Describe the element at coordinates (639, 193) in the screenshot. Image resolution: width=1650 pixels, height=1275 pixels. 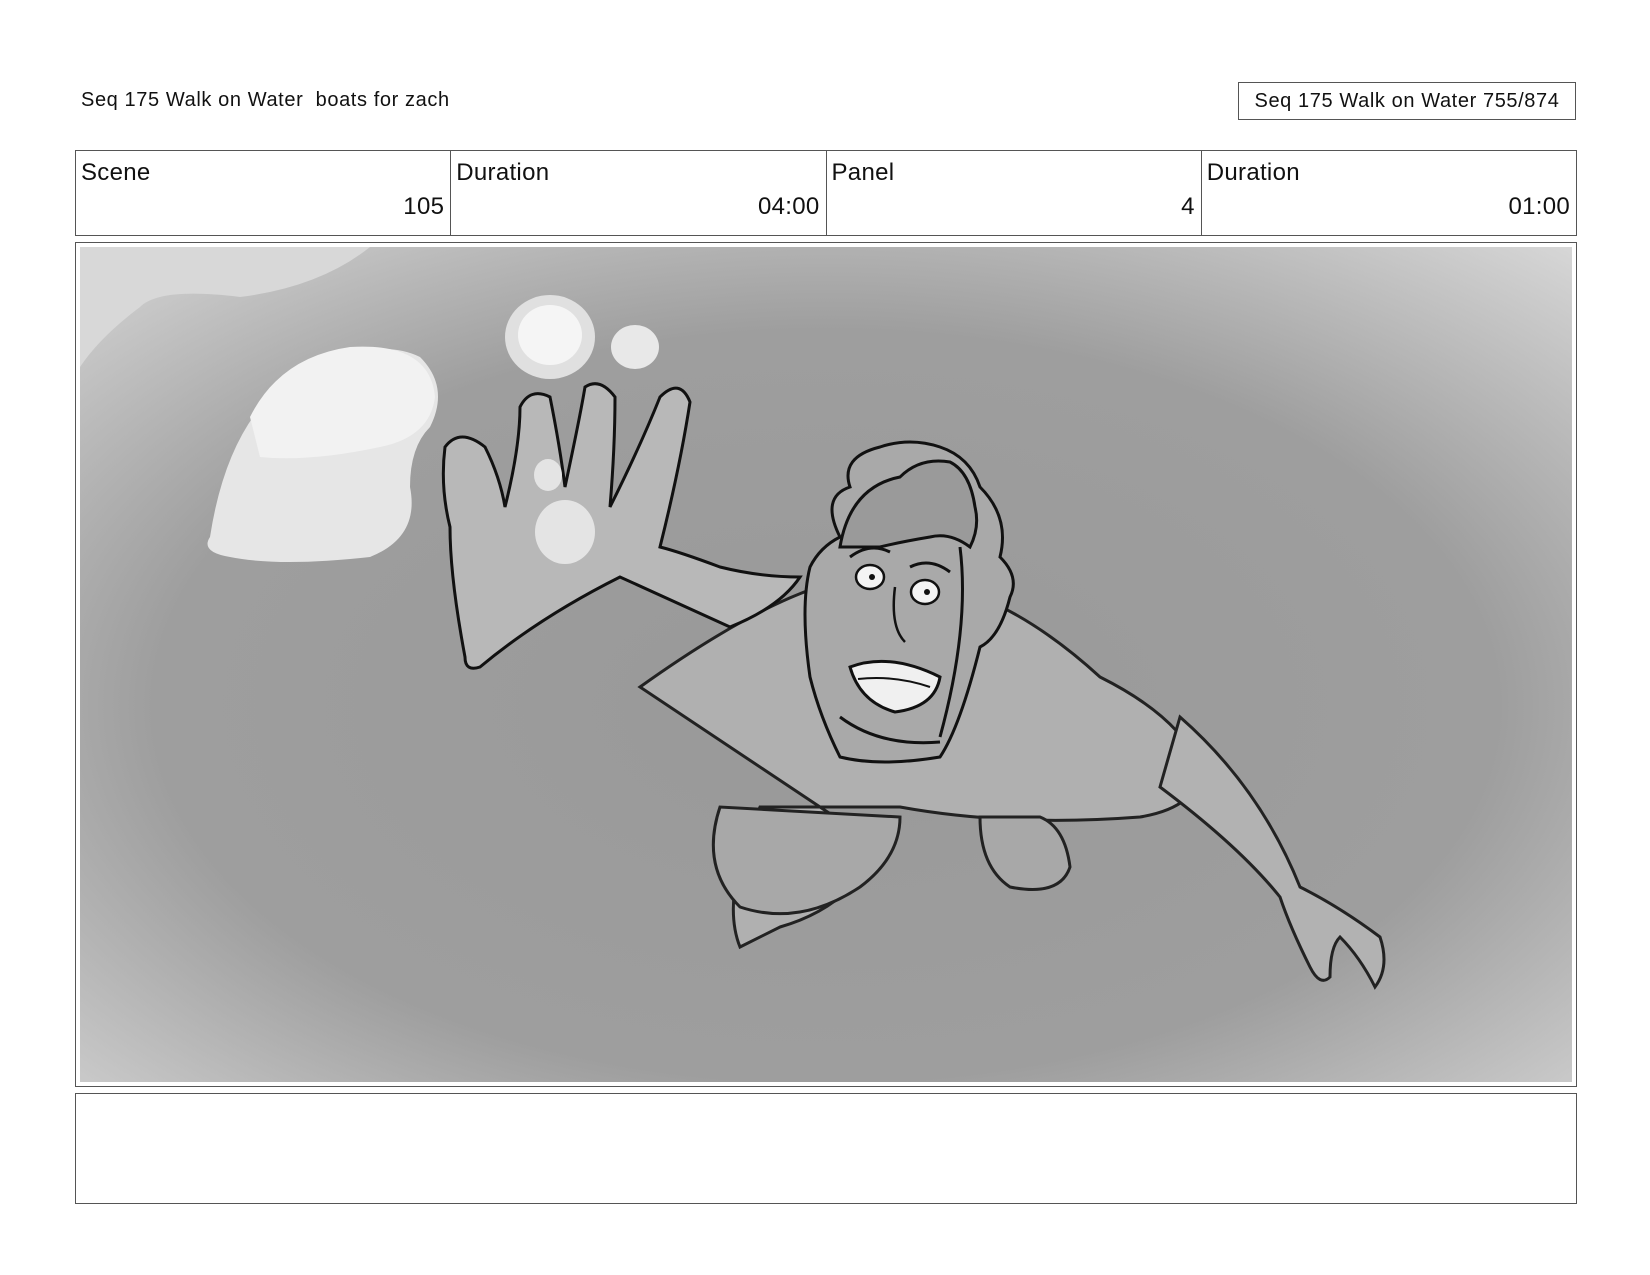
I see `scene-duration-cell: Duration 04:00` at that location.